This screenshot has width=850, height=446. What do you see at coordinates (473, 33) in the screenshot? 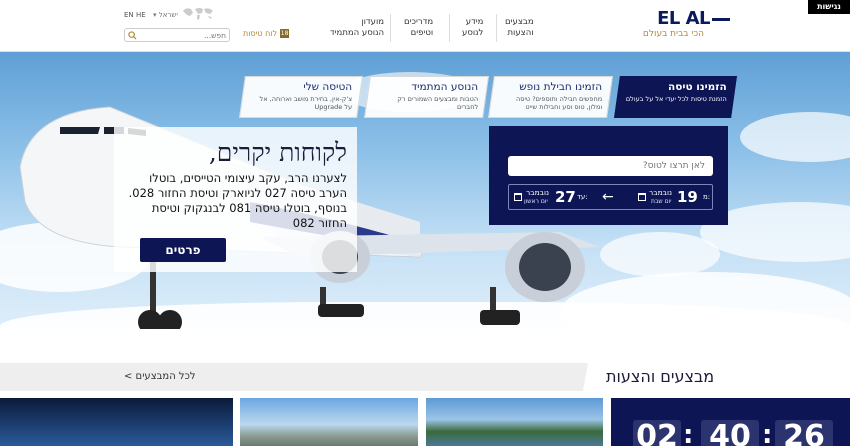
I see `nav-info-line2: לנוסע` at bounding box center [473, 33].